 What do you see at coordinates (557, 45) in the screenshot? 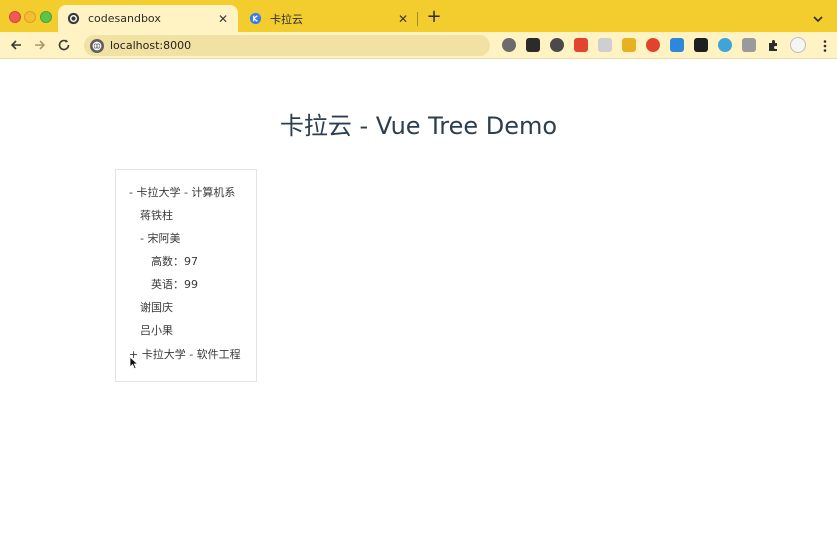
I see `extension-privacy-icon` at bounding box center [557, 45].